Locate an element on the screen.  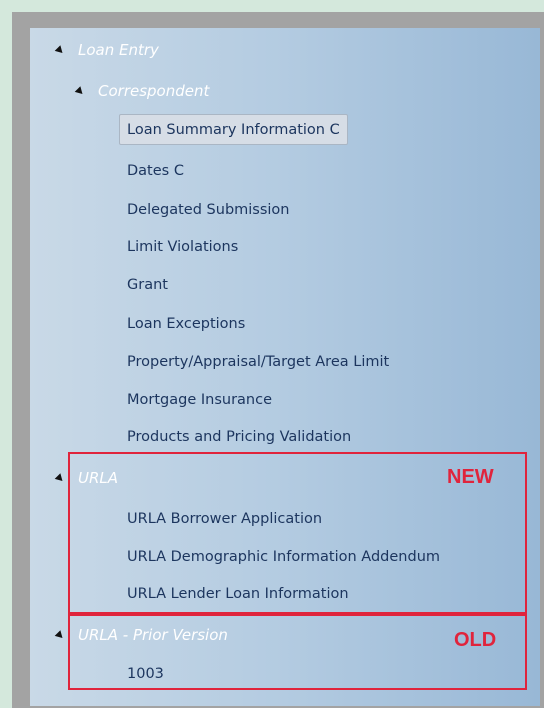
tree-item-products-and-pricing-validation: Products and Pricing Validation is located at coordinates (239, 437).